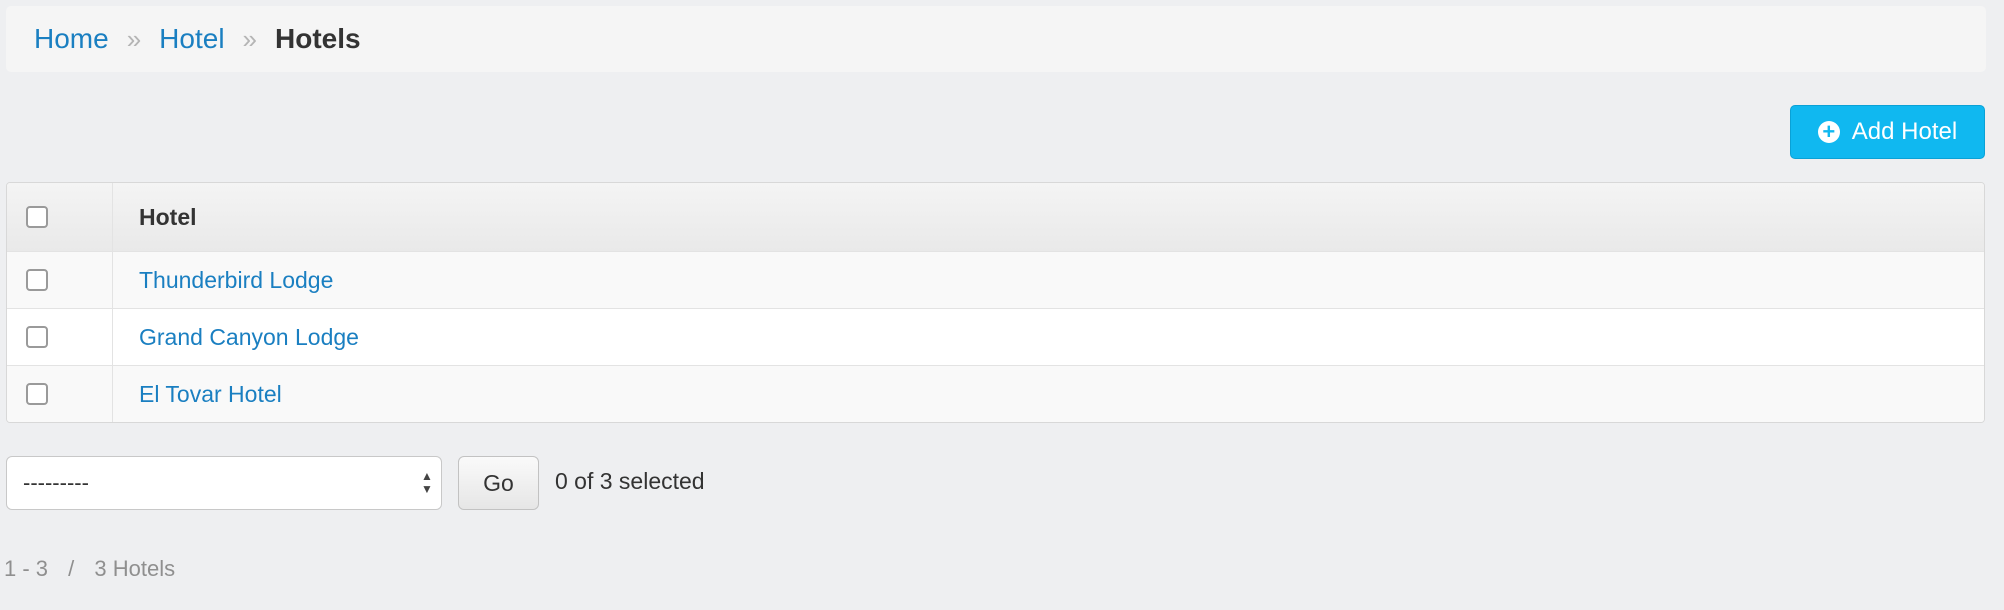  I want to click on plus-circle-icon: +, so click(1828, 132).